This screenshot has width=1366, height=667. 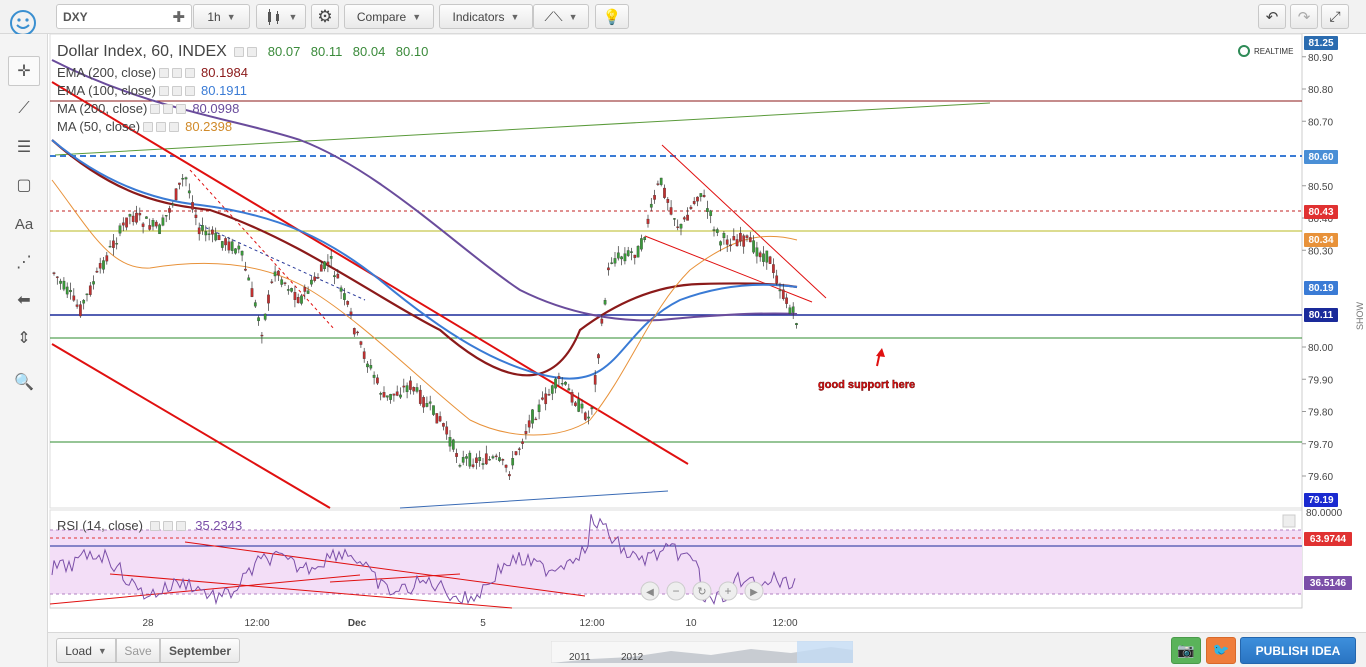 What do you see at coordinates (1321, 43) in the screenshot?
I see `price-tag: 81.25` at bounding box center [1321, 43].